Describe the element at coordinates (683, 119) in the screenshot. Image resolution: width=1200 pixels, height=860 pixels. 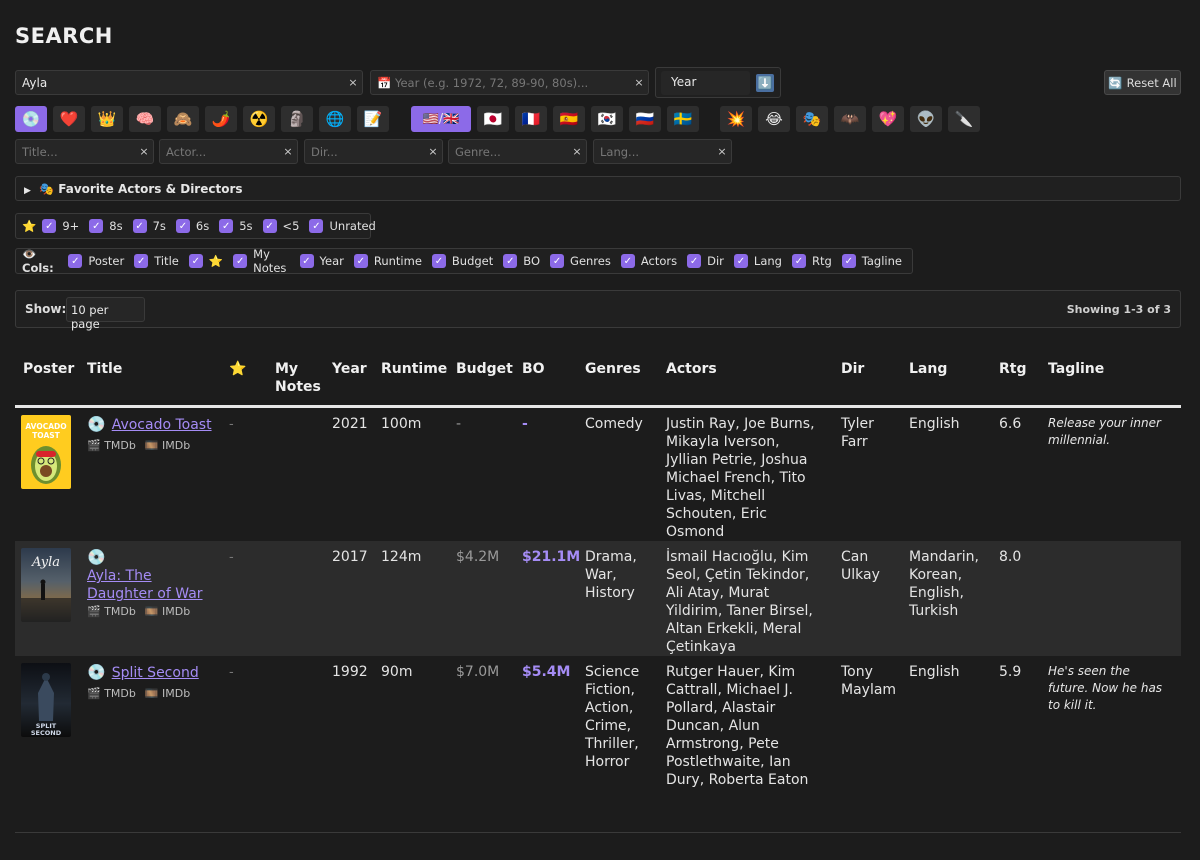
I see `chip-country-se: 🇸🇪` at that location.